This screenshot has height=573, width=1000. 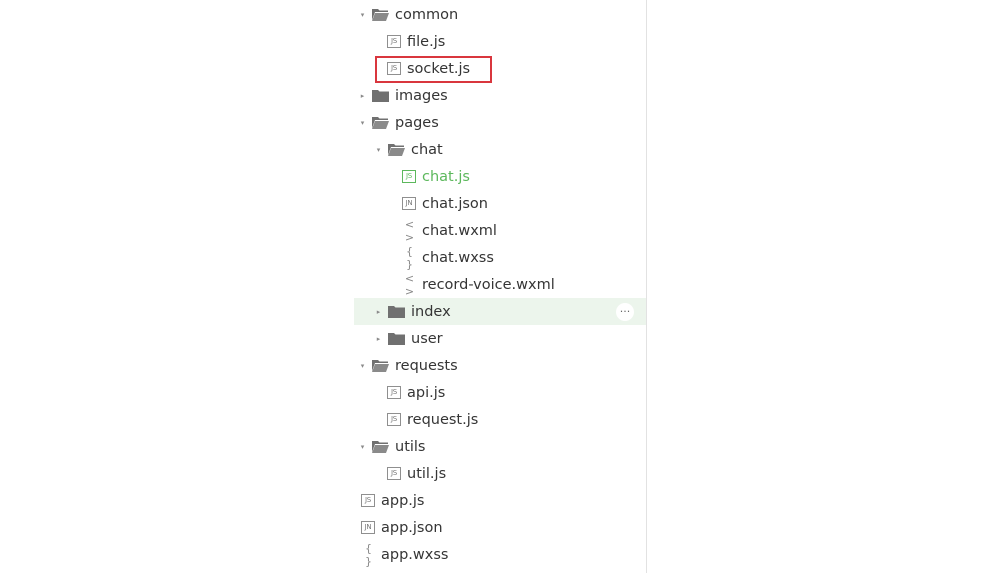 I want to click on tree-file-item: < > record-voice.wxml, so click(x=500, y=284).